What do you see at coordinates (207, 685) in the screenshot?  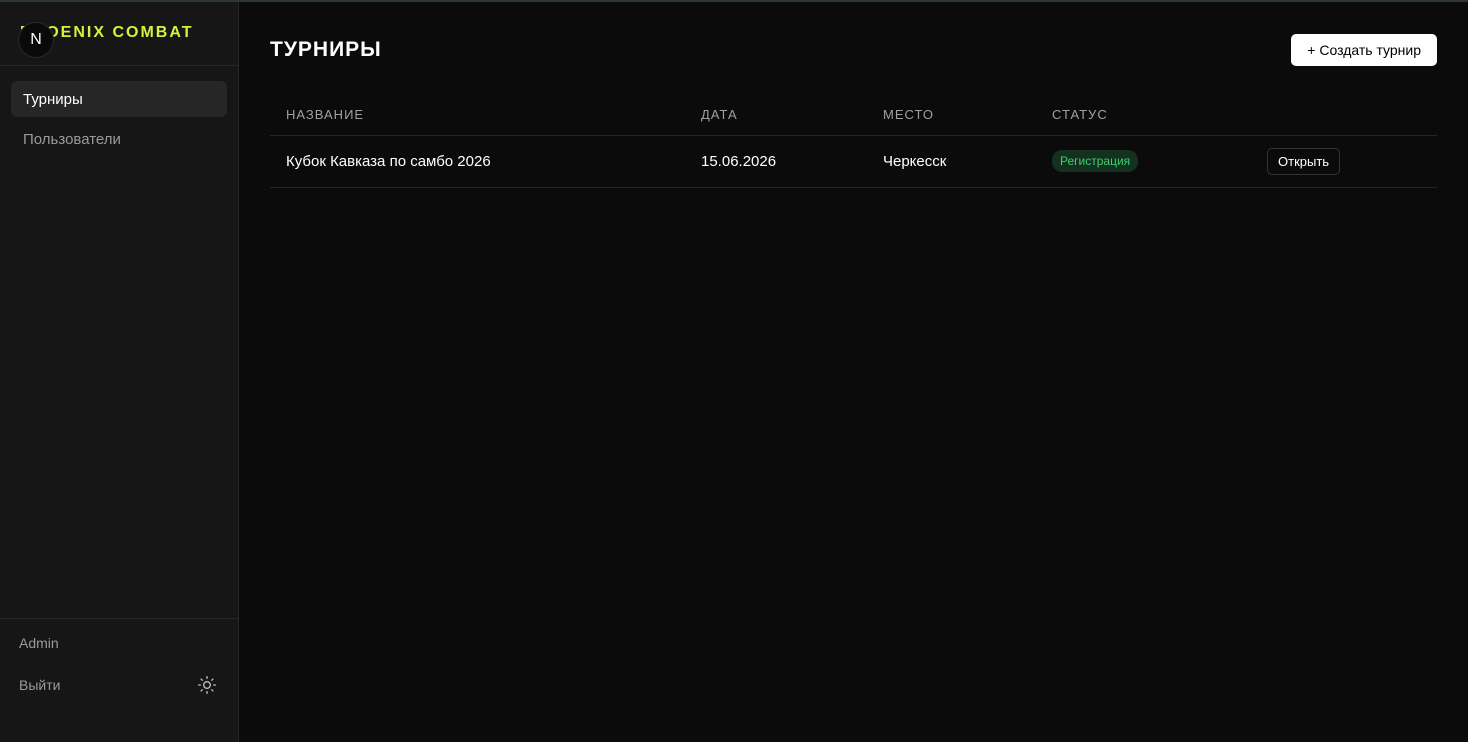 I see `sun-icon` at bounding box center [207, 685].